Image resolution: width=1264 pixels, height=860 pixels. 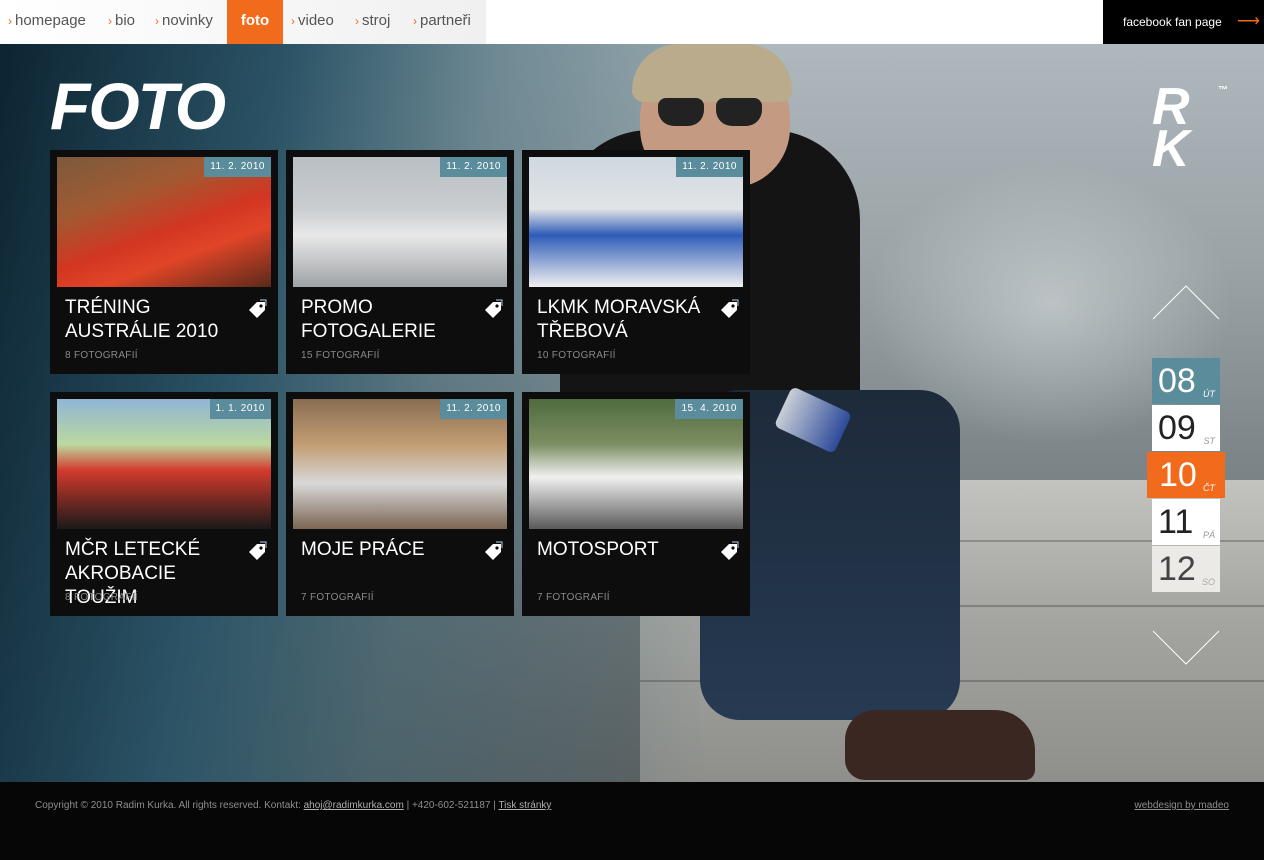 I want to click on day-number: 10, so click(x=1178, y=475).